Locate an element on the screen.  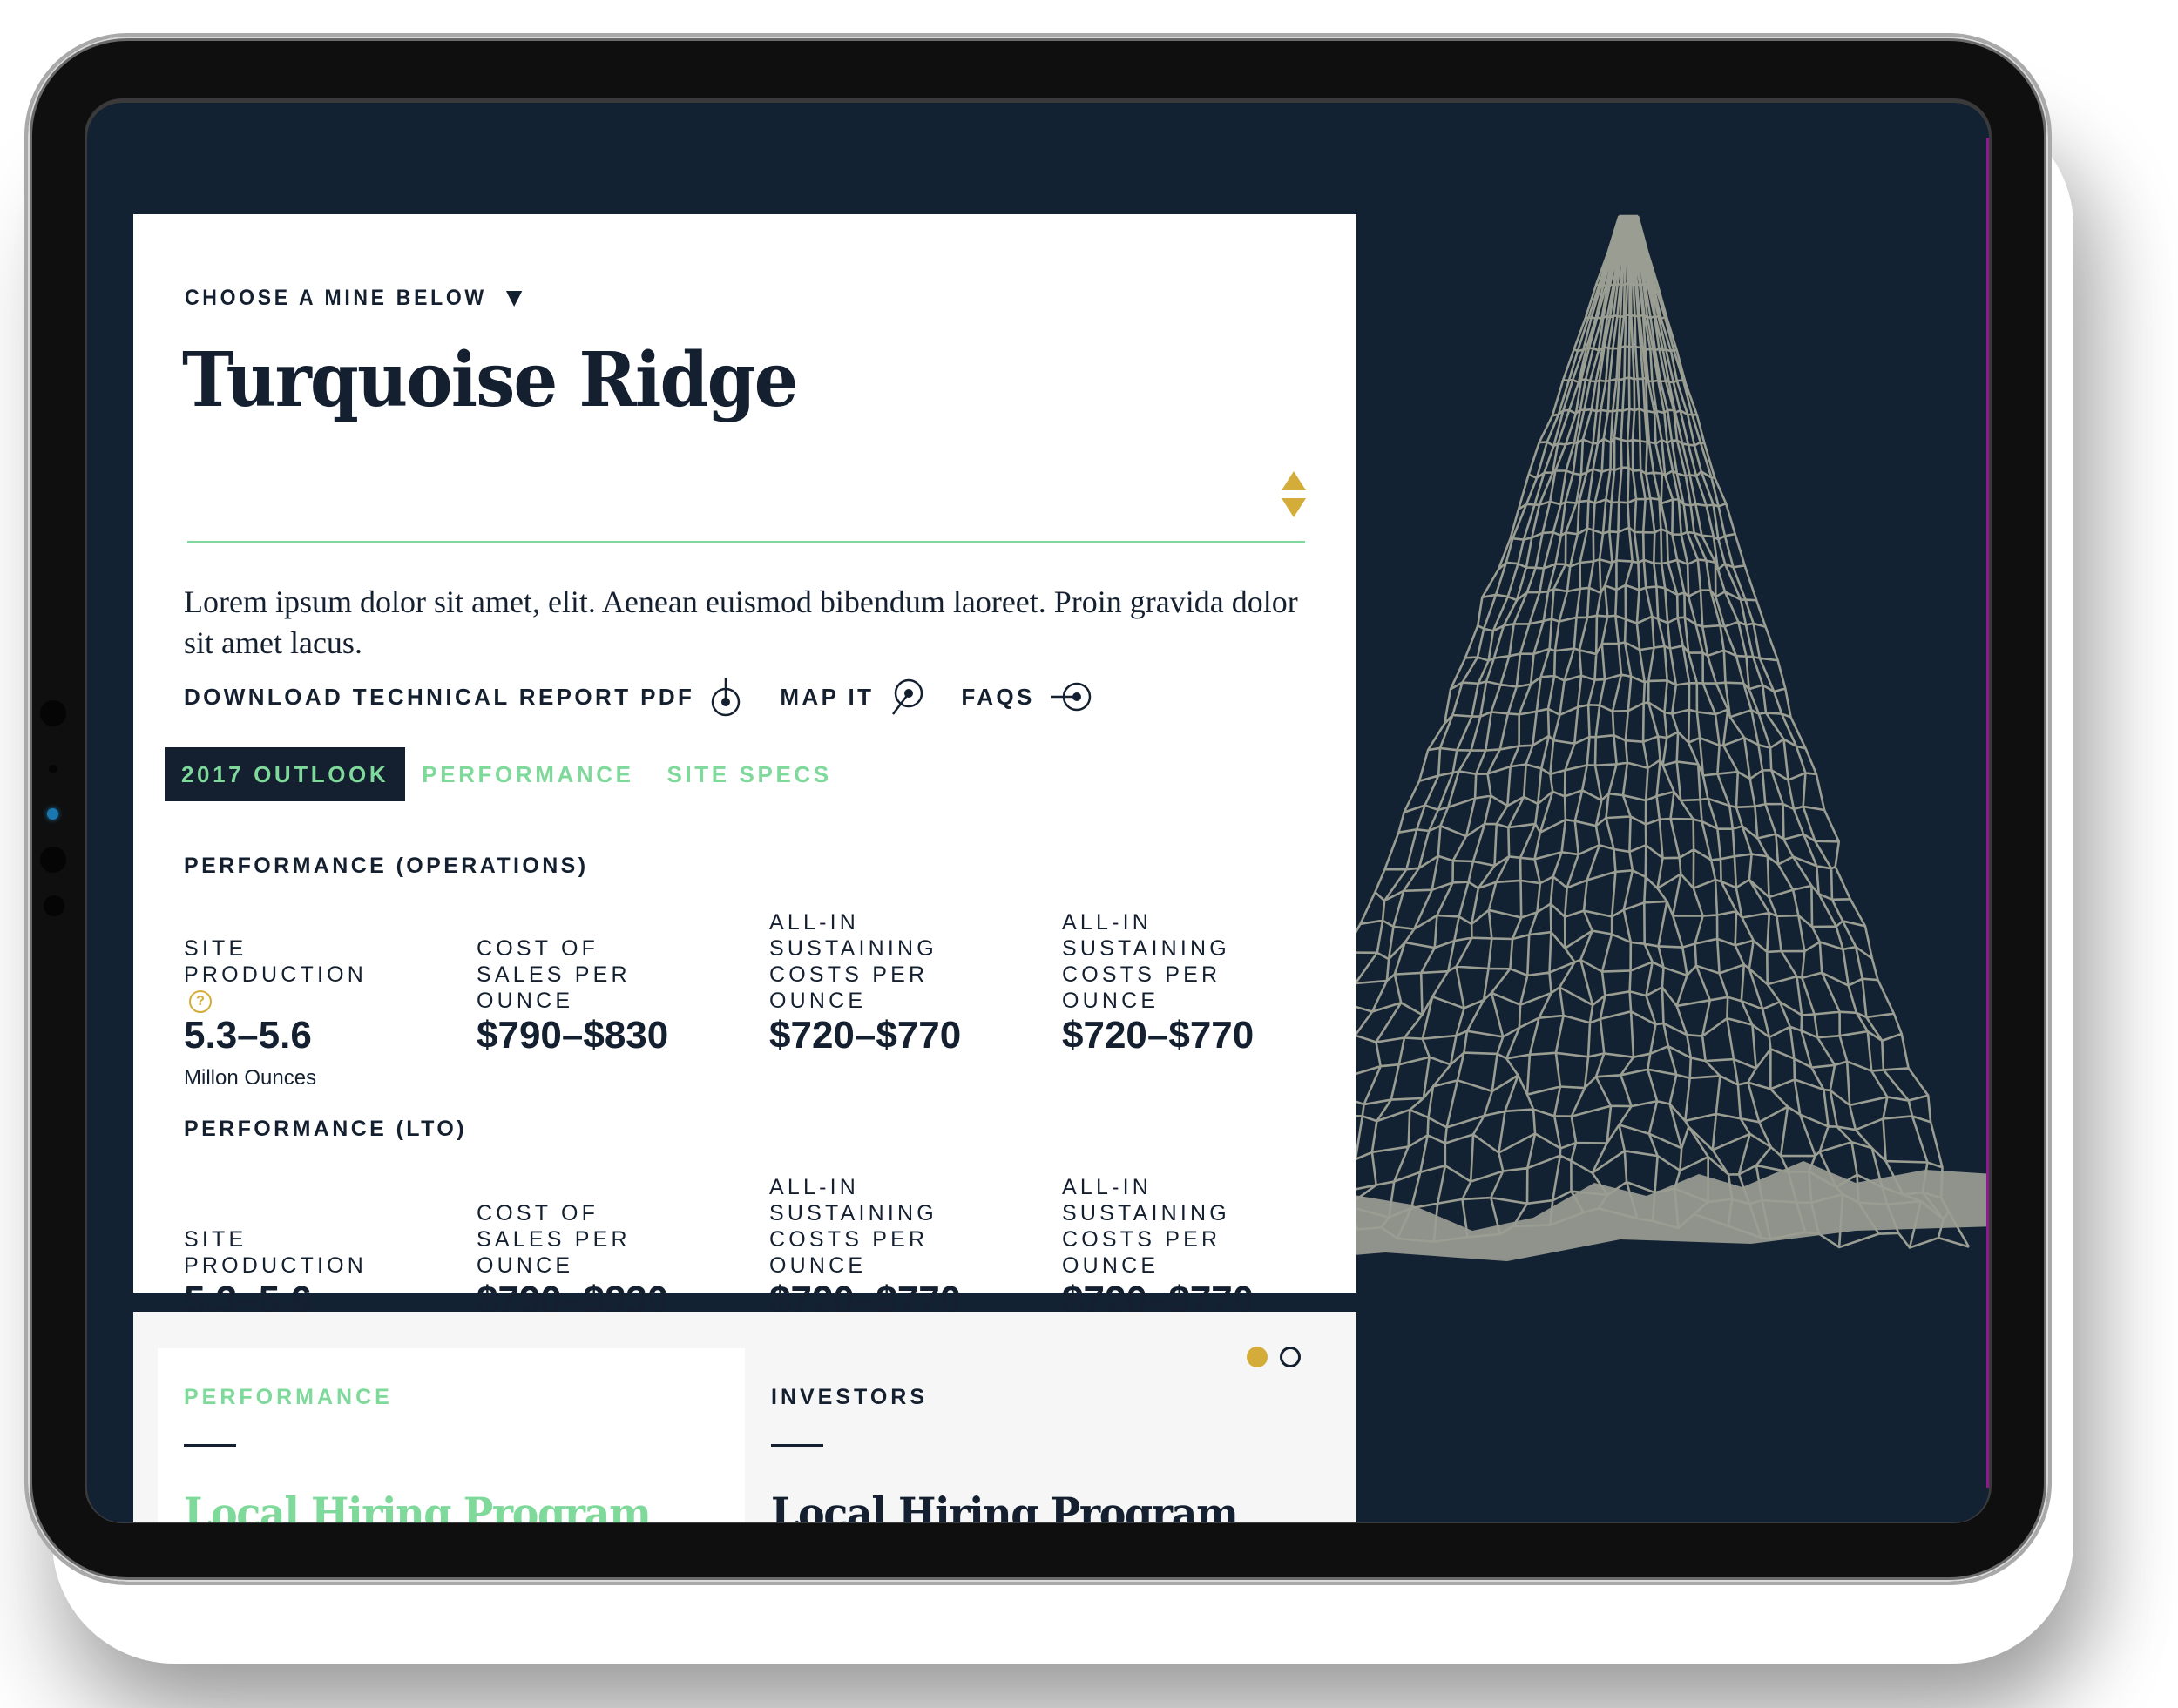
faqs-link: FAQS is located at coordinates (1027, 696).